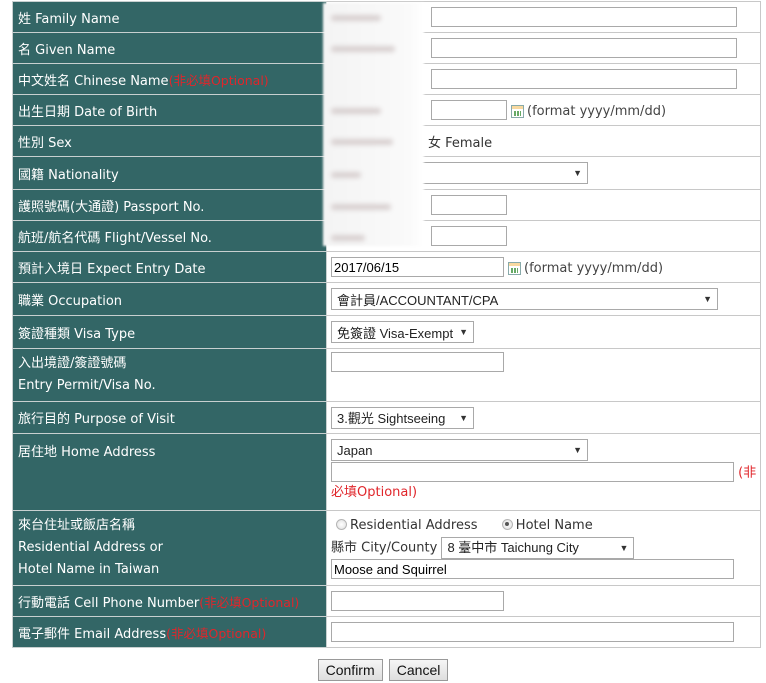 Image resolution: width=766 pixels, height=683 pixels. I want to click on nationality-label: 國籍 Nationality, so click(169, 173).